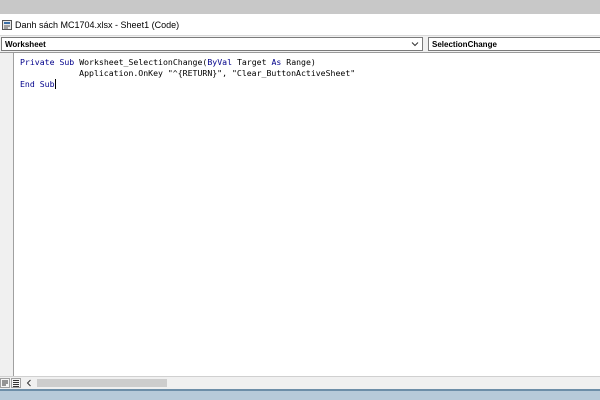 This screenshot has width=600, height=400. I want to click on procedure-view-icon, so click(5, 383).